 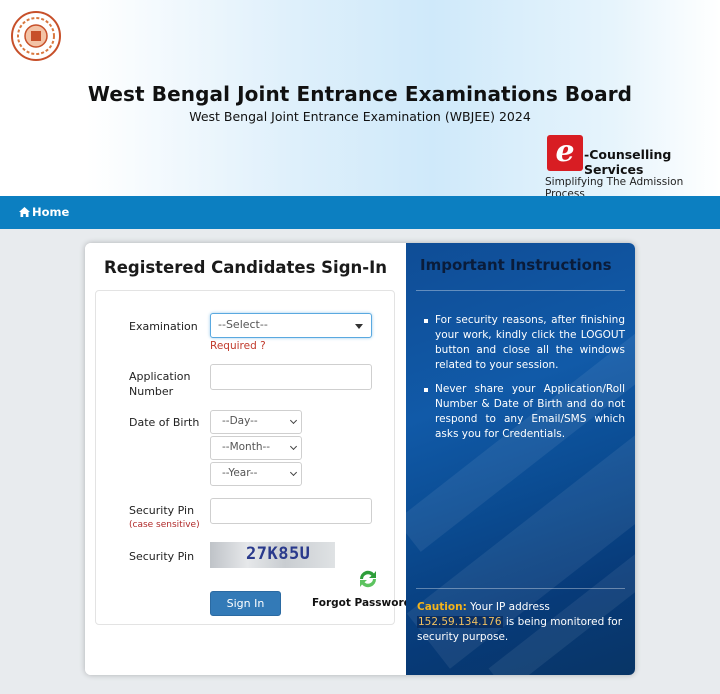 I want to click on security-pin-label: Security Pin (case sensitive), so click(x=164, y=518).